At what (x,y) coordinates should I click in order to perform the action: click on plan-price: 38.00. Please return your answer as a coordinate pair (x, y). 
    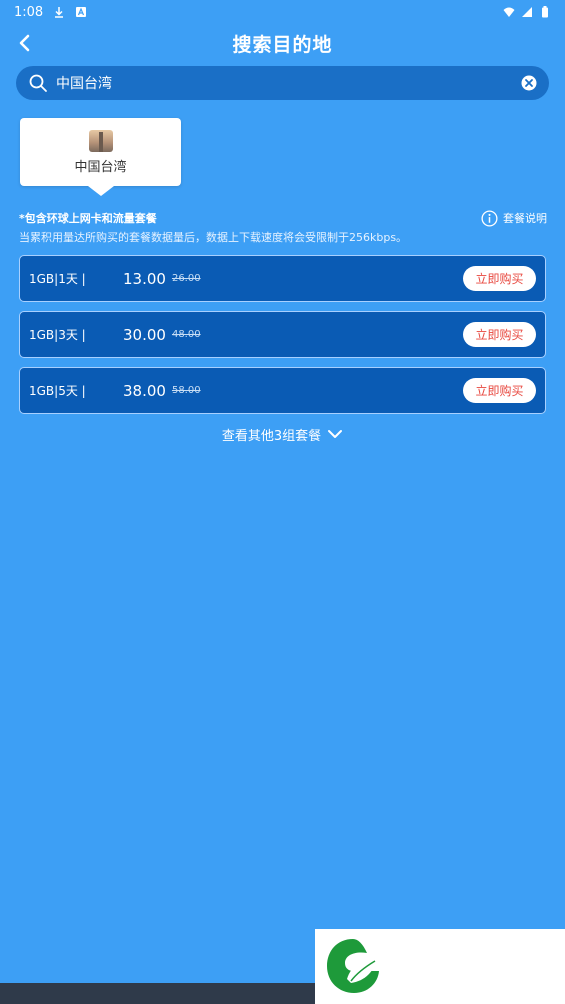
    Looking at the image, I should click on (144, 390).